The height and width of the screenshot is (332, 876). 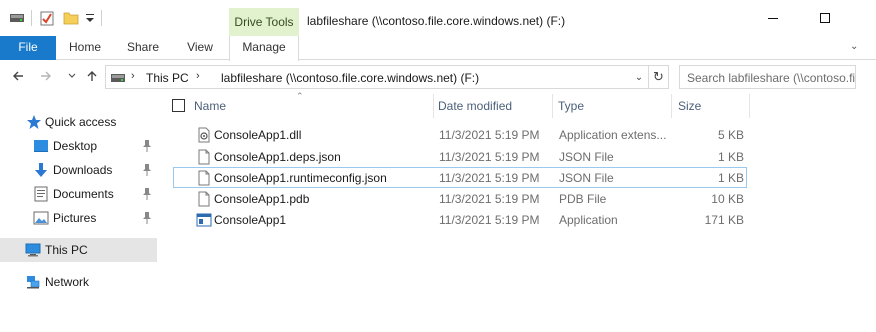 I want to click on download-arrow-icon, so click(x=41, y=170).